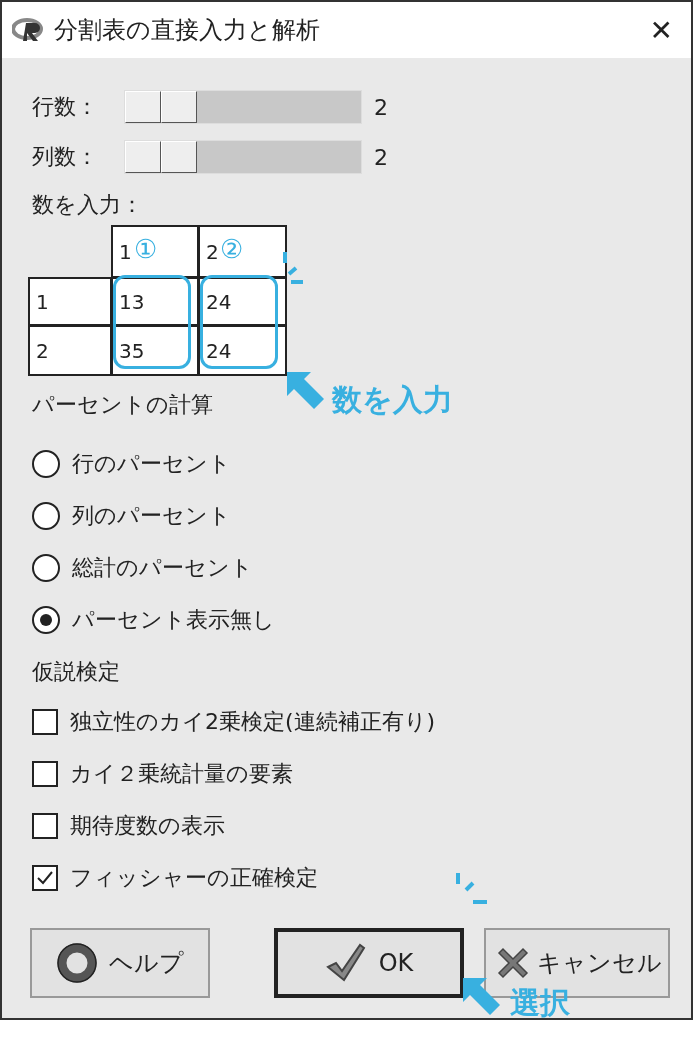  What do you see at coordinates (242, 350) in the screenshot?
I see `table-input-cell: 24` at bounding box center [242, 350].